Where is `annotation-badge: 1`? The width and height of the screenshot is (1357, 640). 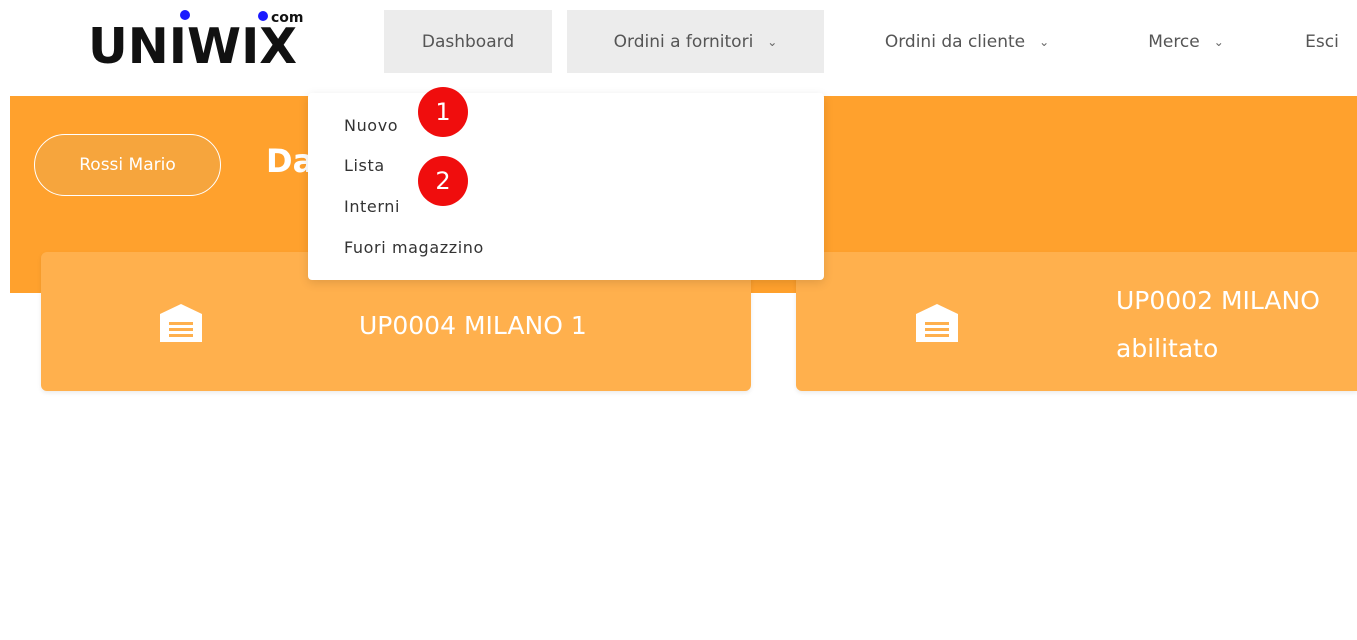
annotation-badge: 1 is located at coordinates (443, 112).